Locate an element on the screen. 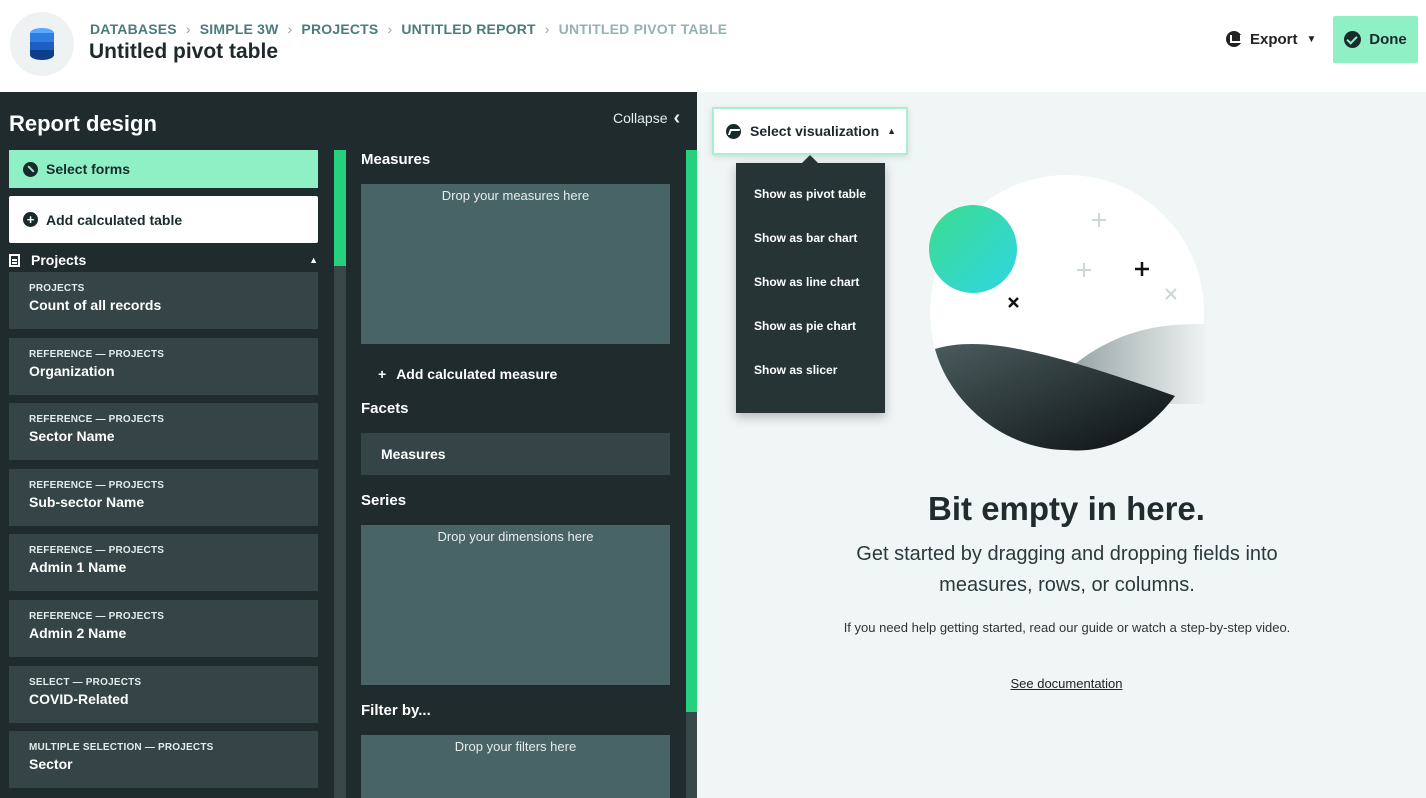  field-item: REFERENCE — PROJECTS Sub-sector Name is located at coordinates (163, 497).